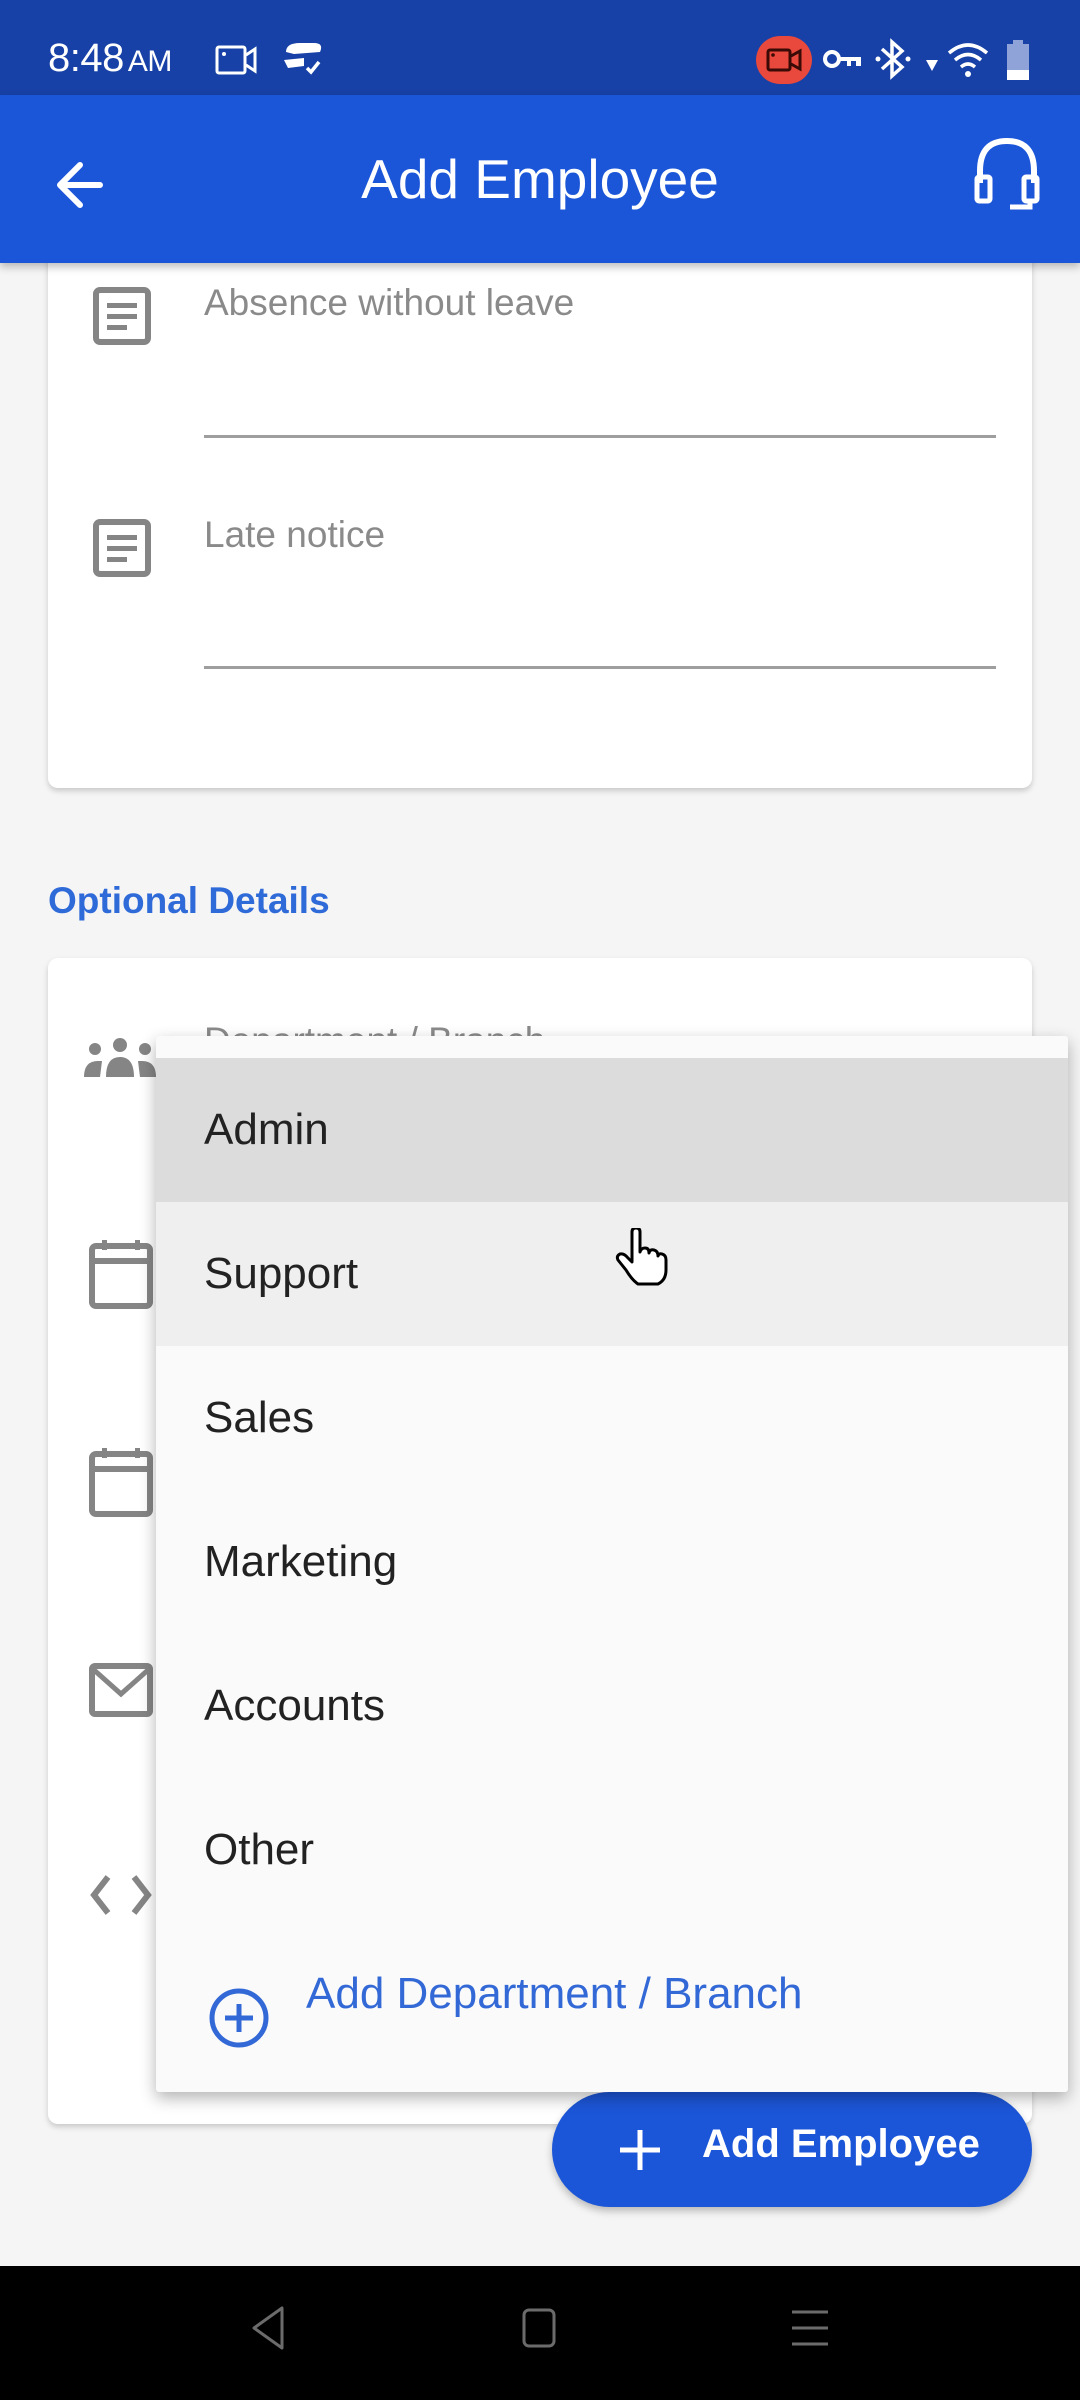 The height and width of the screenshot is (2400, 1080). I want to click on page-title: Add Employee, so click(540, 179).